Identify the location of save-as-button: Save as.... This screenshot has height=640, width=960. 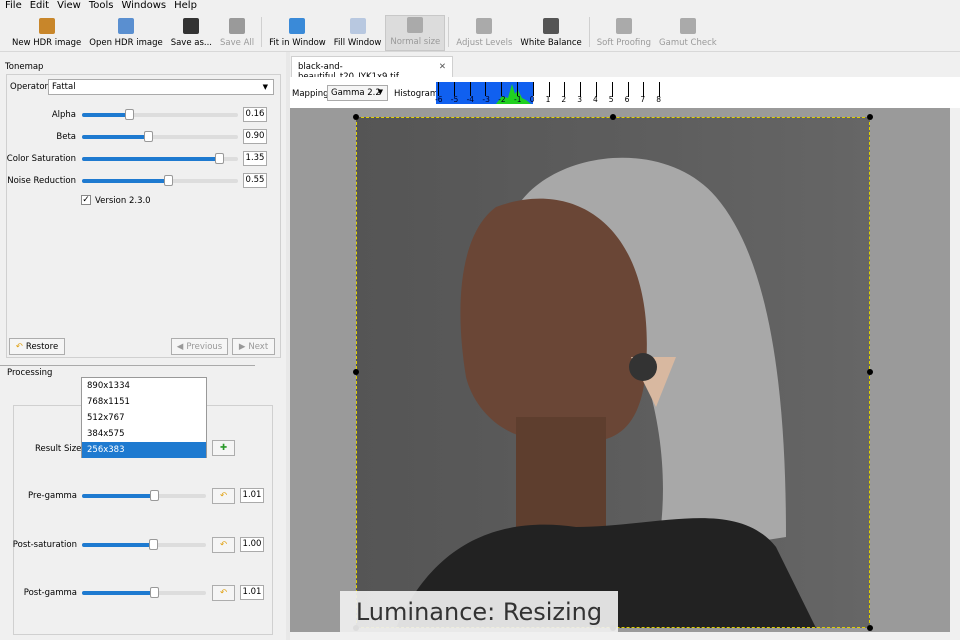
(191, 33).